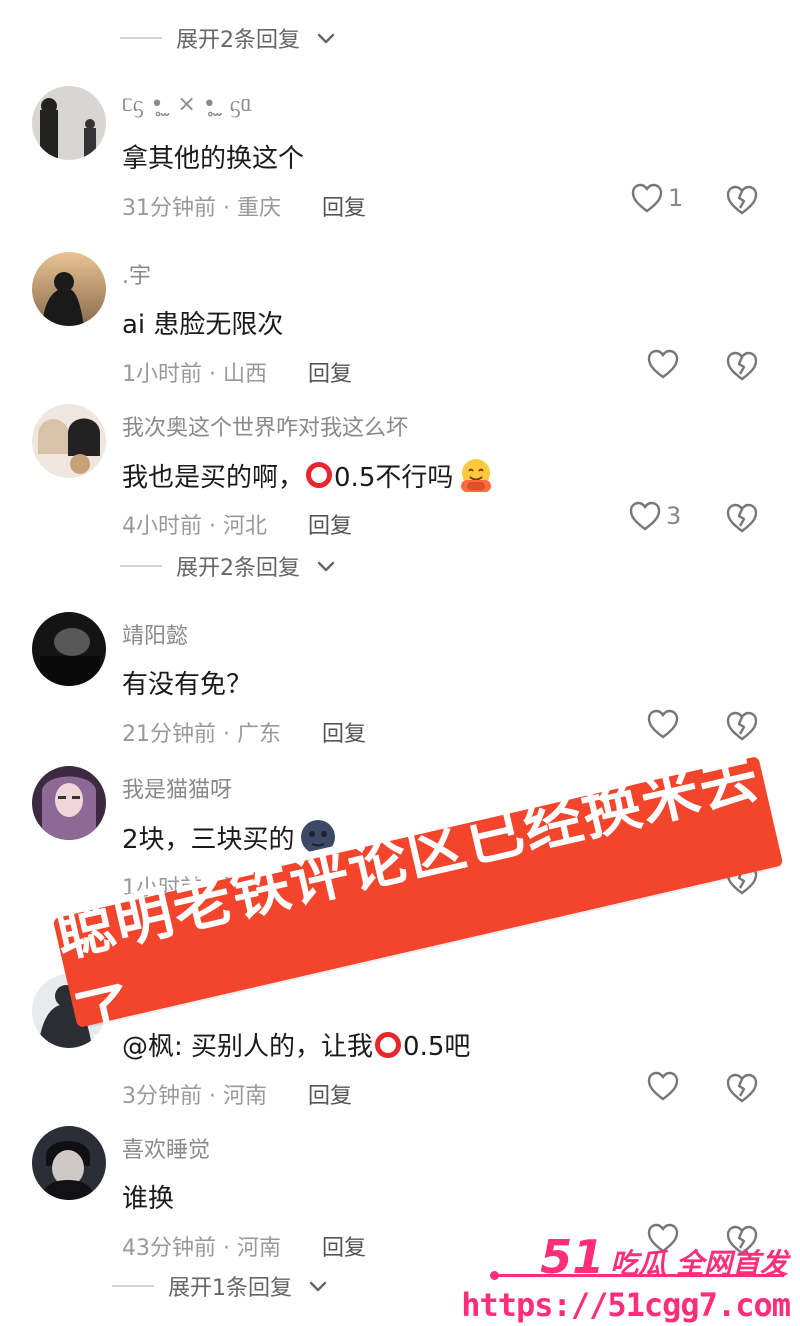 The width and height of the screenshot is (800, 1326). What do you see at coordinates (169, 1248) in the screenshot?
I see `comment-time: 43分钟前` at bounding box center [169, 1248].